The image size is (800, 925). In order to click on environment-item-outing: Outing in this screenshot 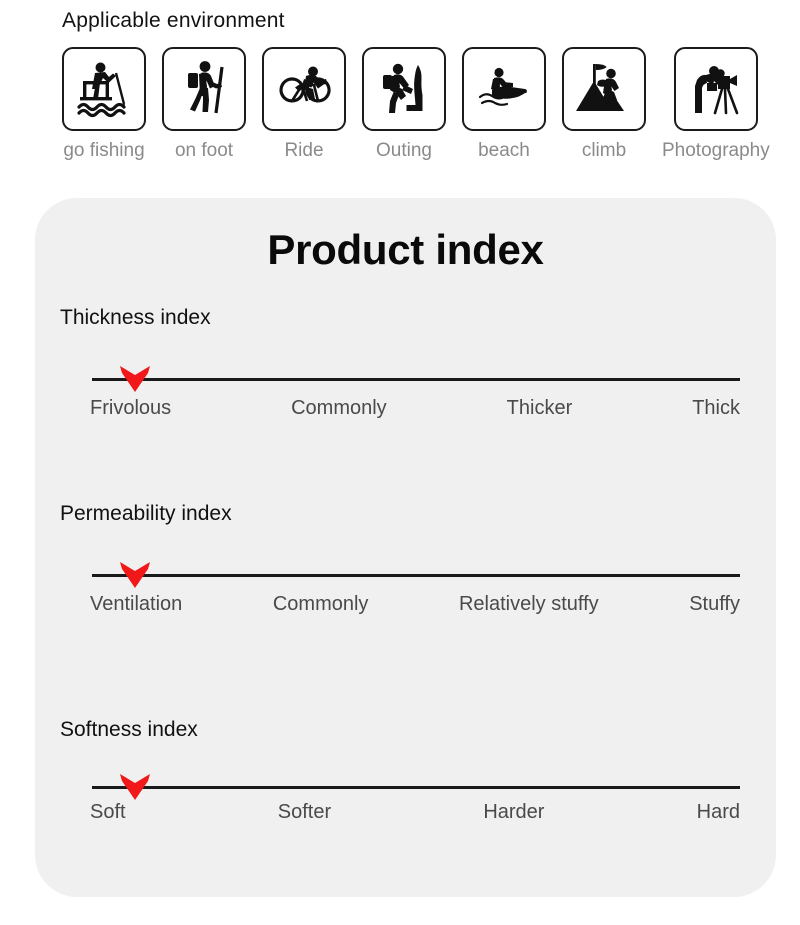, I will do `click(404, 104)`.